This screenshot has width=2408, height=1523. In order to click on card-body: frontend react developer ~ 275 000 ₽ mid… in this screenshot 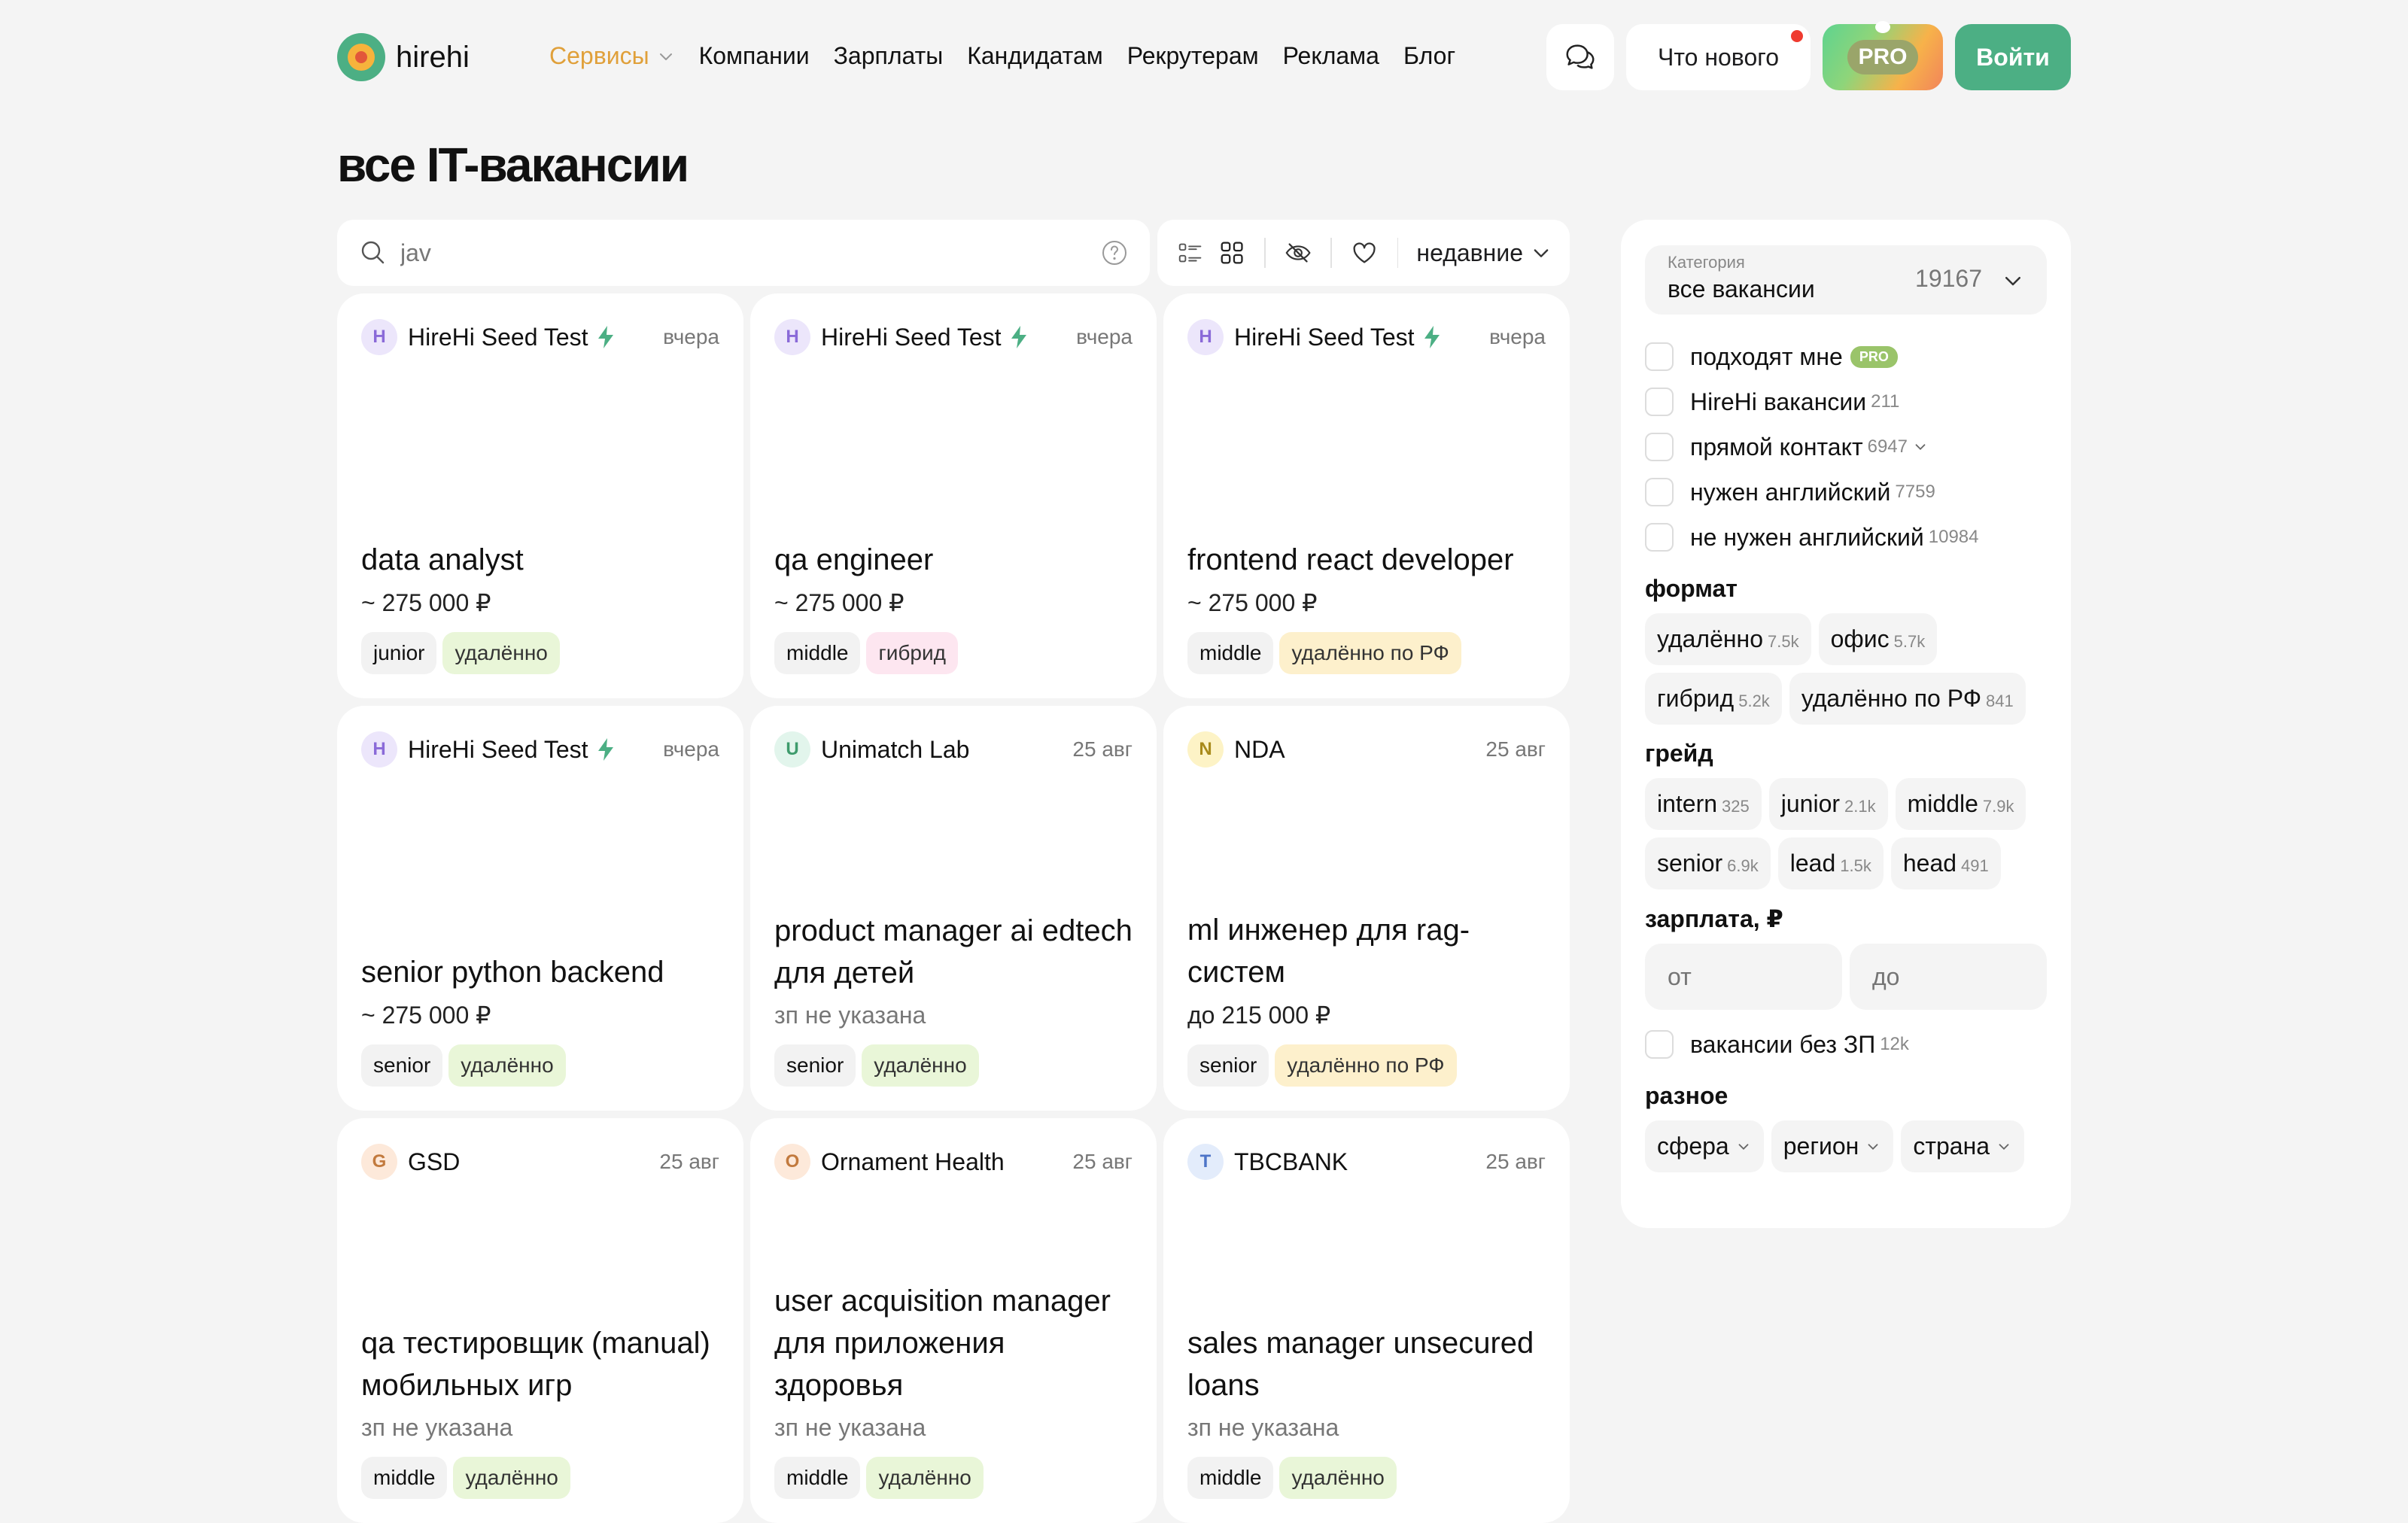, I will do `click(1366, 606)`.